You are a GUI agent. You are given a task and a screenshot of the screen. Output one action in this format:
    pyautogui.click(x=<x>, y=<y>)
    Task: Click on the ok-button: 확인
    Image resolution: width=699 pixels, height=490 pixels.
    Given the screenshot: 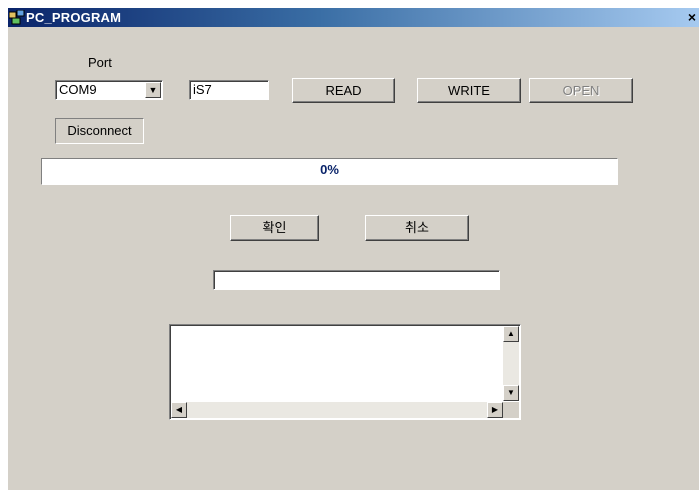 What is the action you would take?
    pyautogui.click(x=274, y=228)
    